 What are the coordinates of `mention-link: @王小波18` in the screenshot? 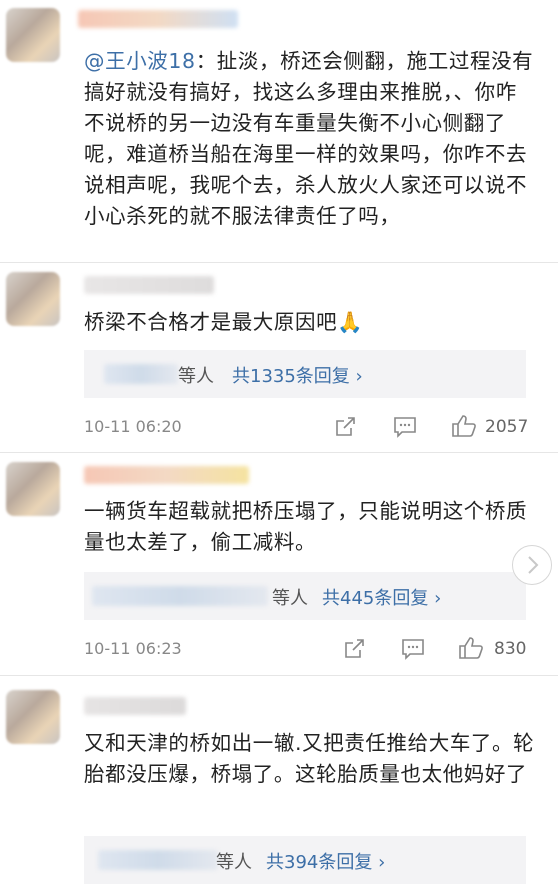 It's located at (140, 61).